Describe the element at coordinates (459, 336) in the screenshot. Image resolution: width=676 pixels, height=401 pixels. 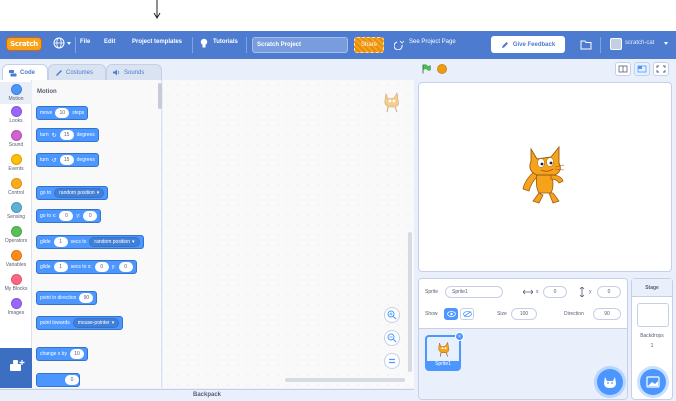
I see `delete-sprite-icon: ×` at that location.